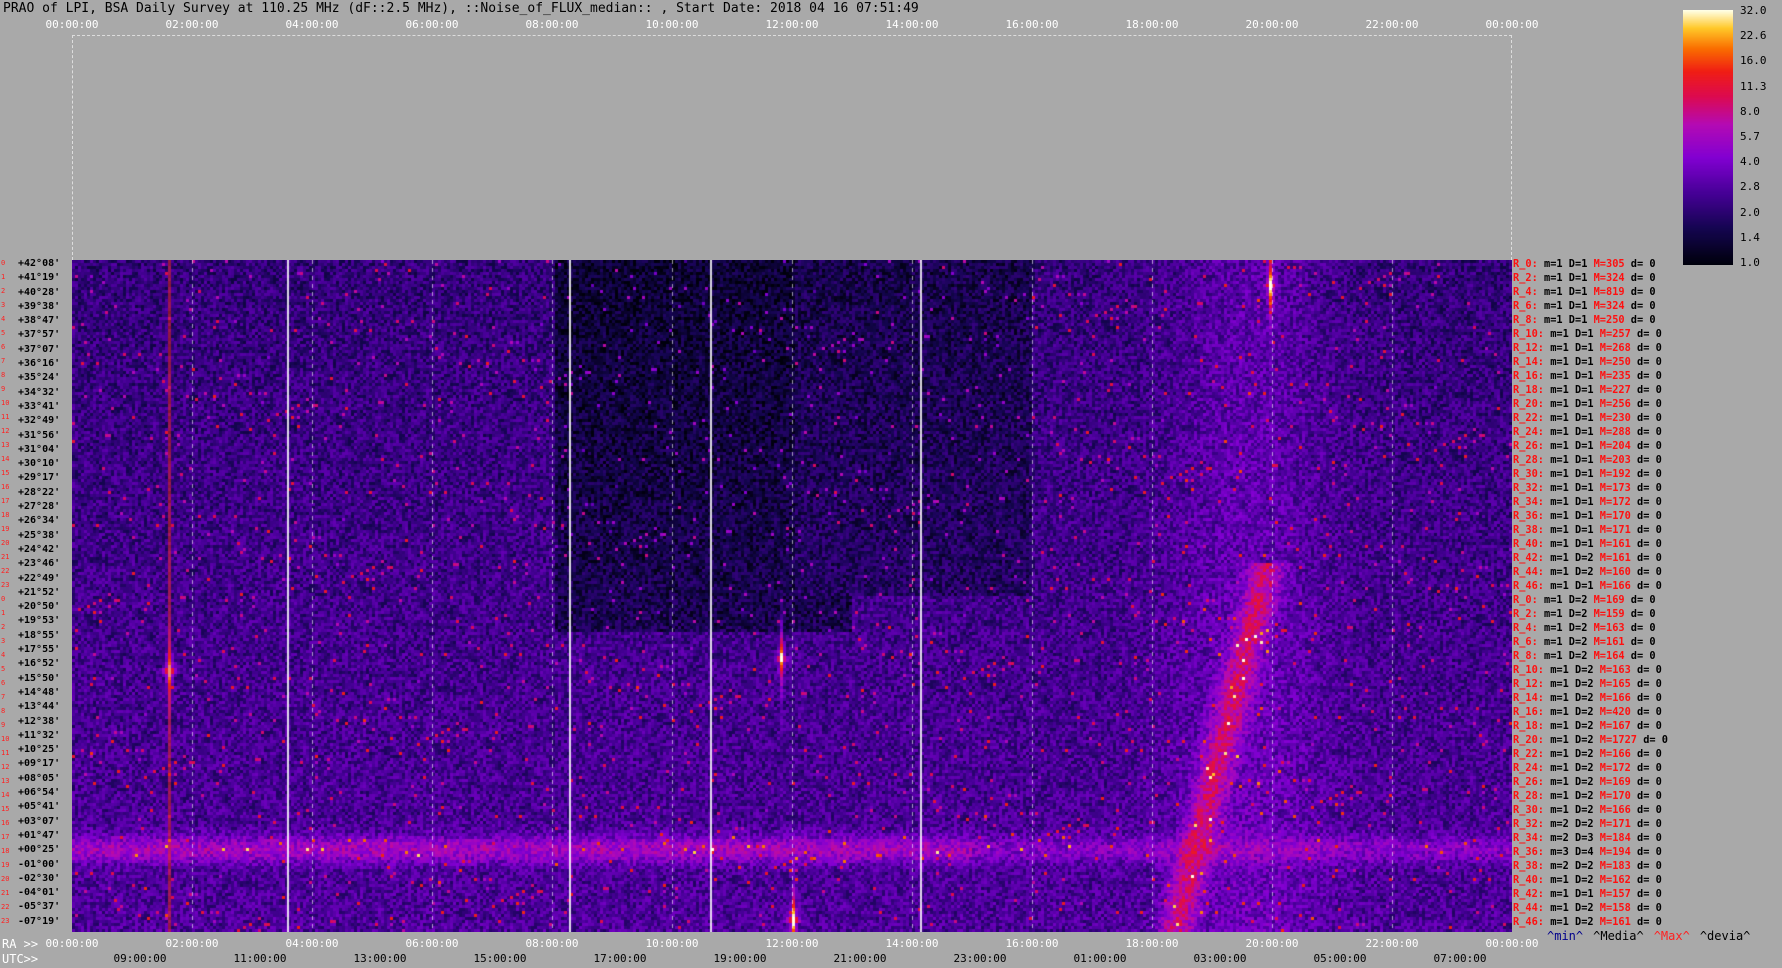 Image resolution: width=1782 pixels, height=968 pixels. I want to click on declination-label: +32°49', so click(39, 421).